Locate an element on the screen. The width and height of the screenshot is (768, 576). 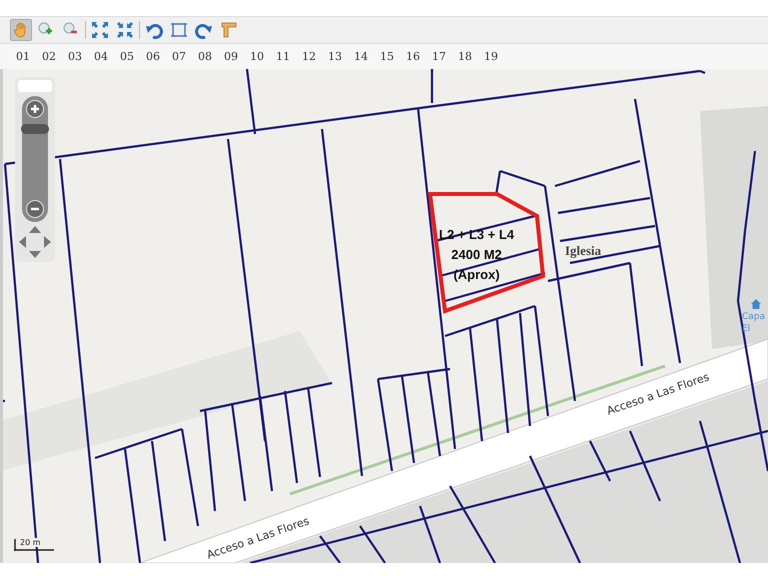
layer-tab: 13 is located at coordinates (336, 56).